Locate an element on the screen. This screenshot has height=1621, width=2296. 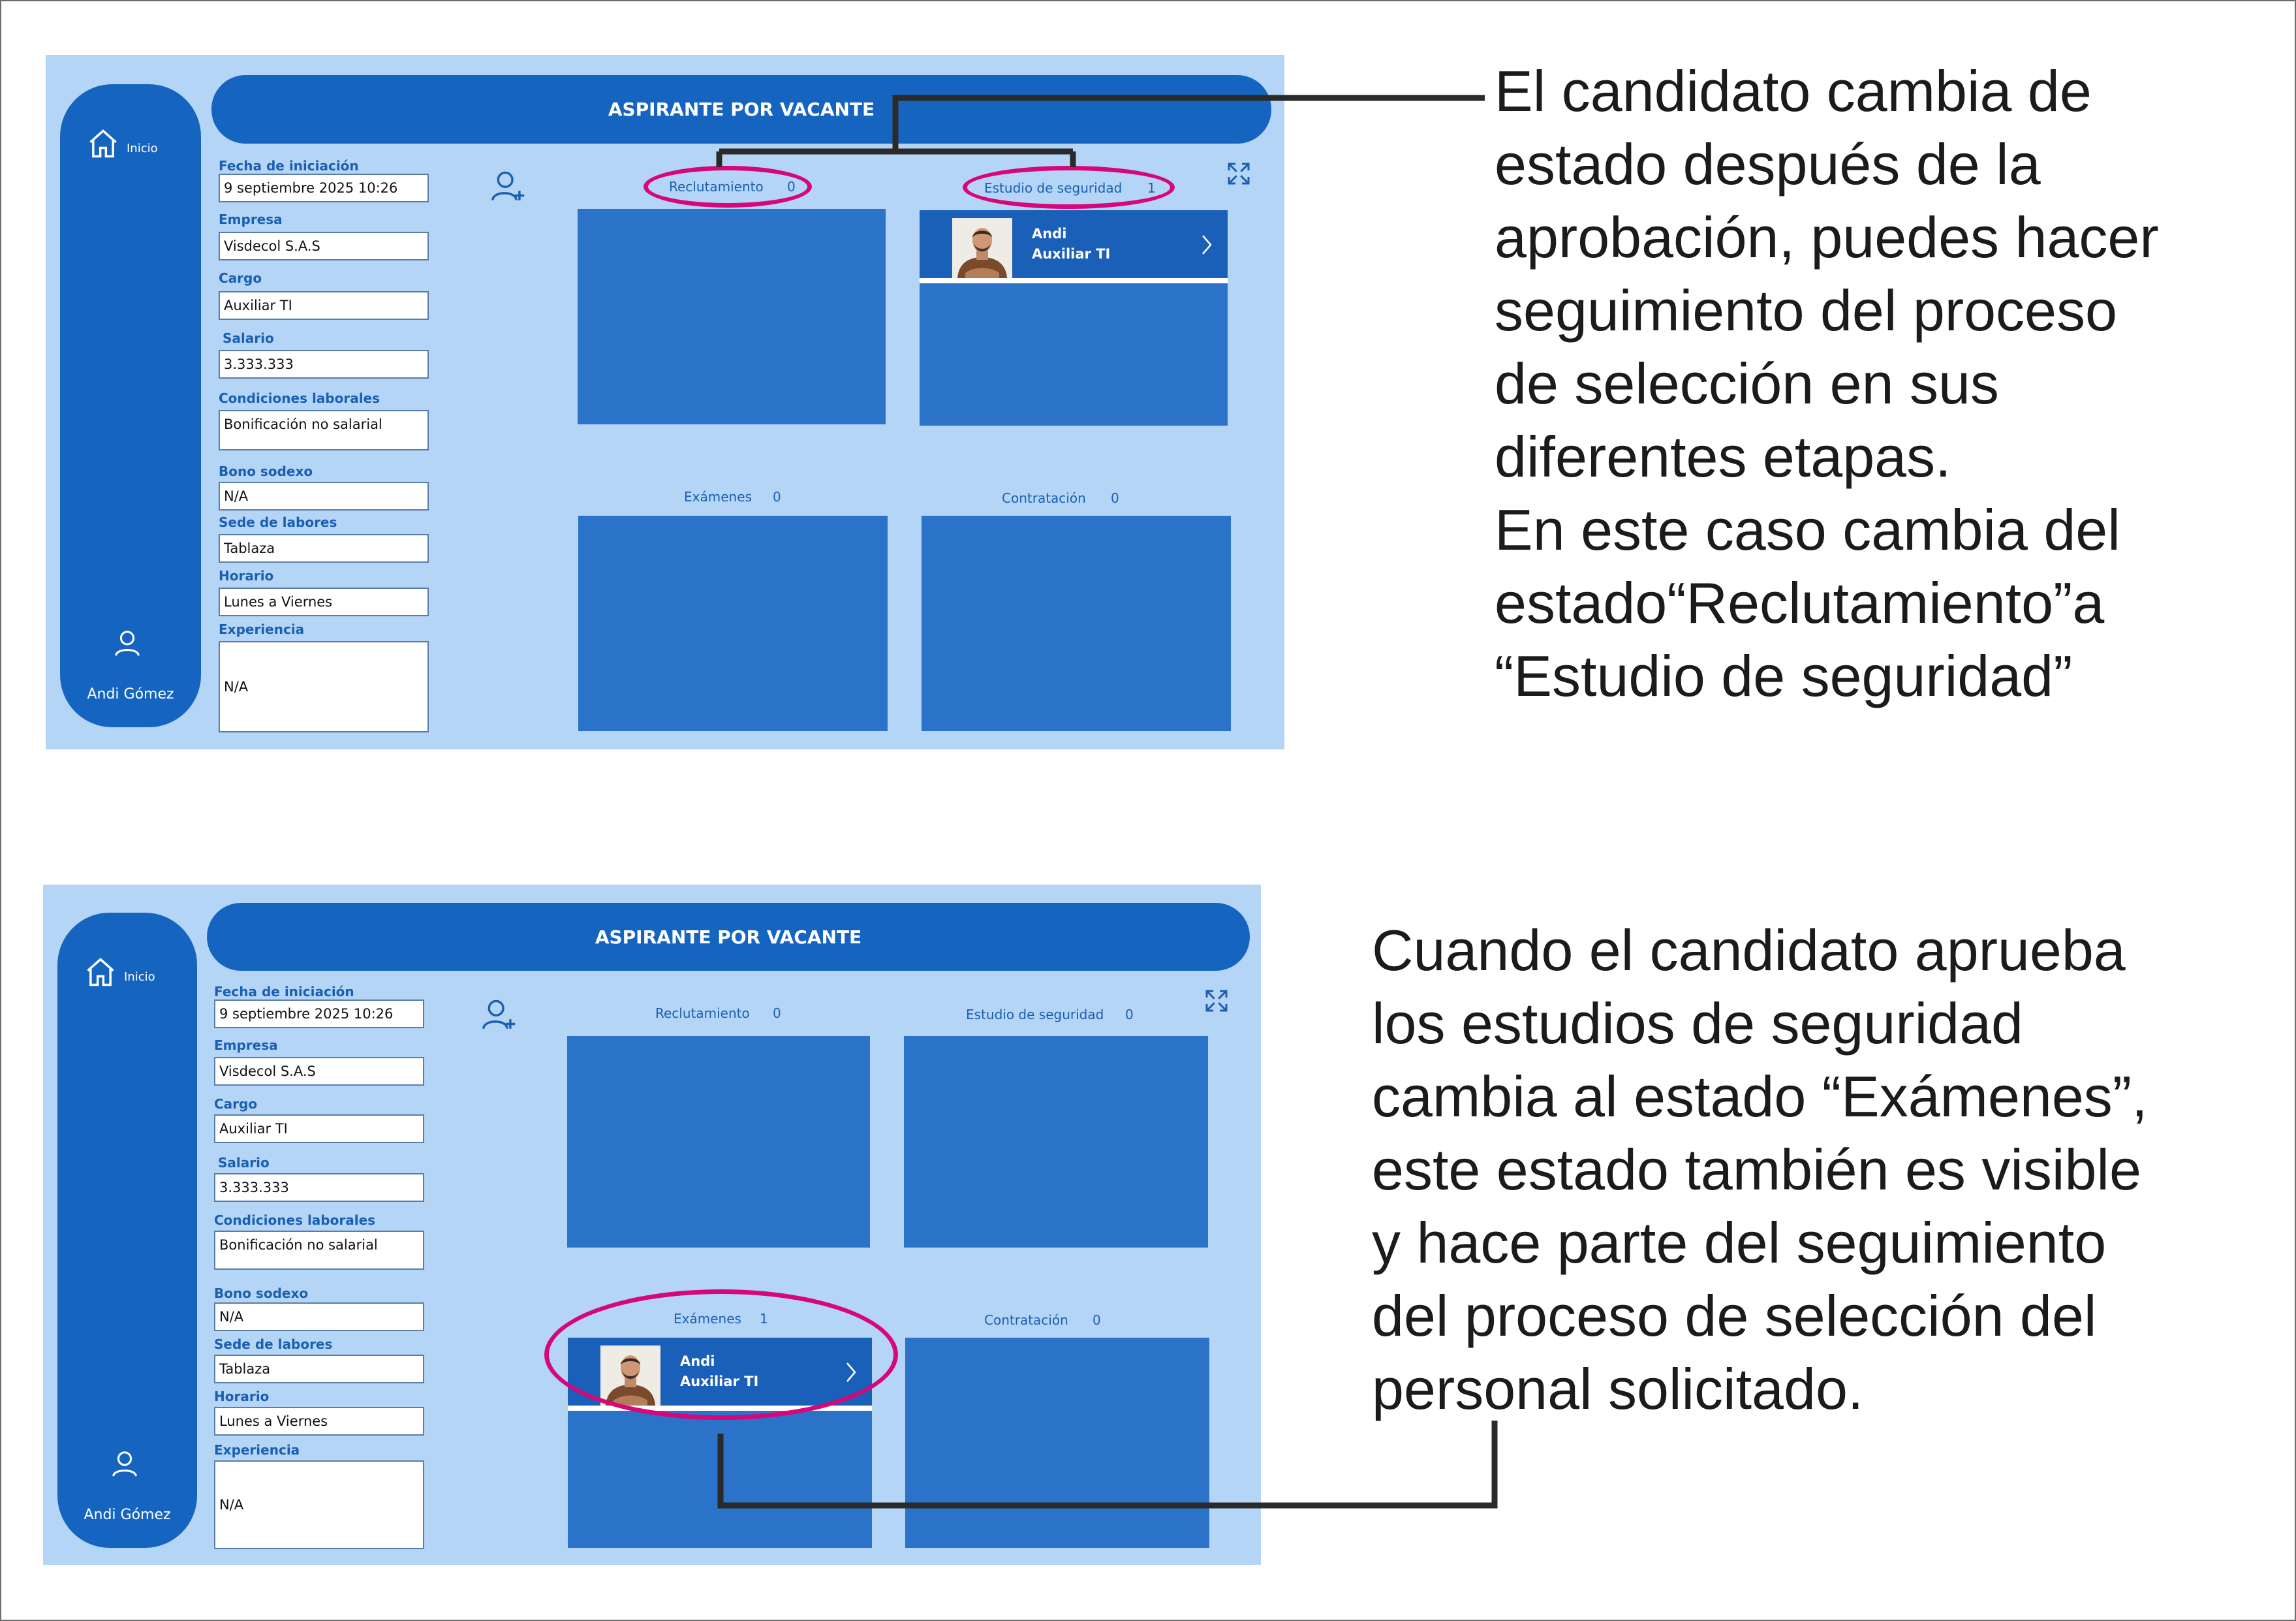
annotation-line: seguimiento del proceso is located at coordinates (1806, 310).